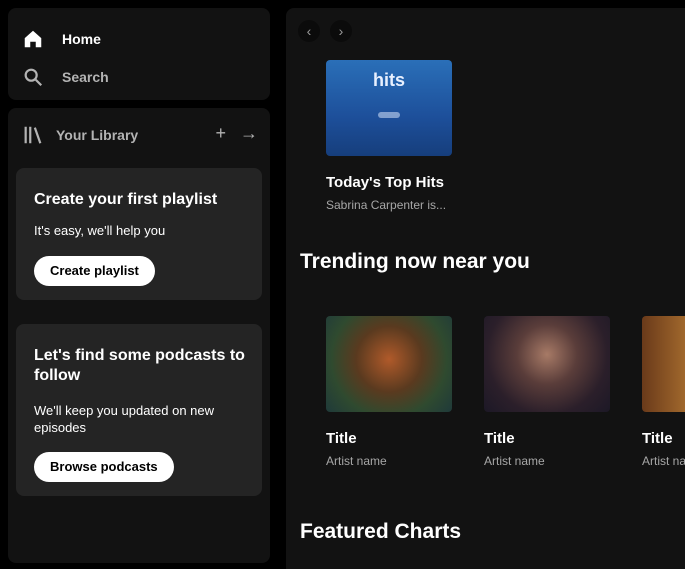  What do you see at coordinates (236, 133) in the screenshot?
I see `library-actions: + →` at bounding box center [236, 133].